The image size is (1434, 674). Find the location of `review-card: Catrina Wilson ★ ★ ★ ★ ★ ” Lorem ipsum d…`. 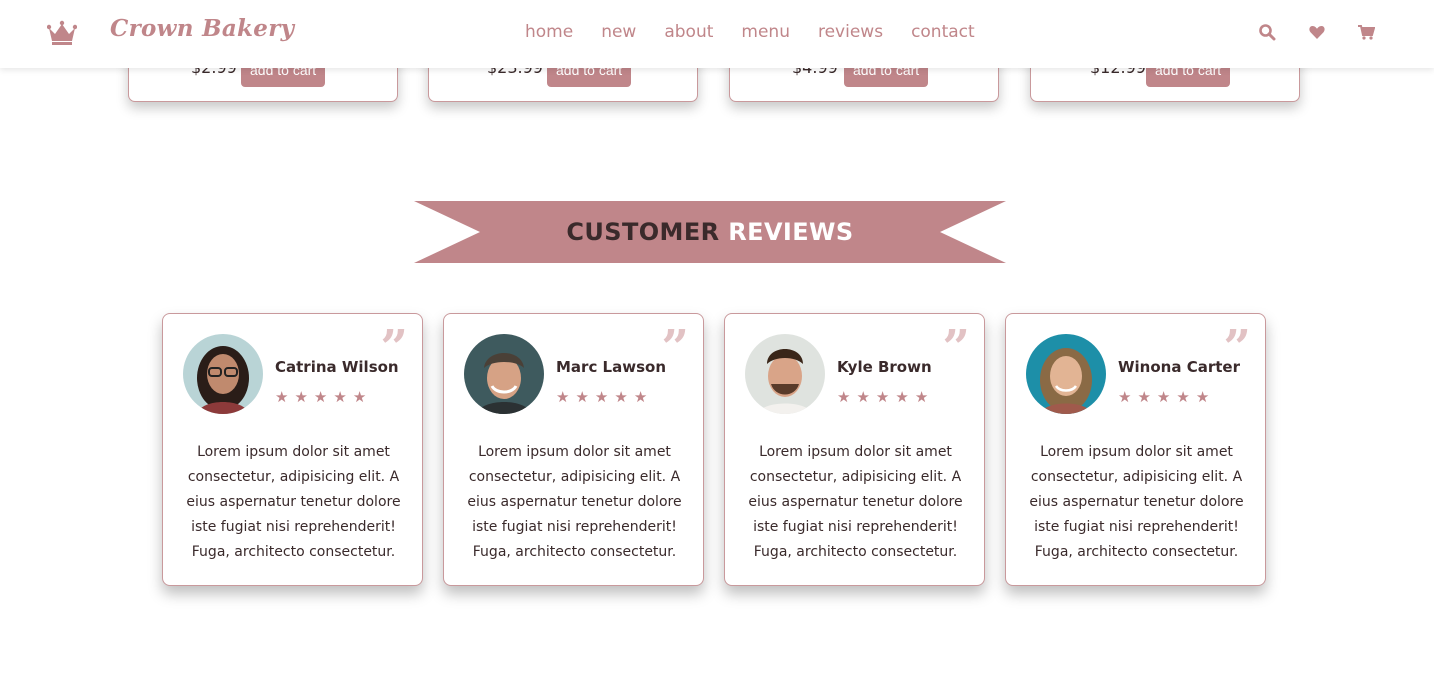

review-card: Catrina Wilson ★ ★ ★ ★ ★ ” Lorem ipsum d… is located at coordinates (292, 449).